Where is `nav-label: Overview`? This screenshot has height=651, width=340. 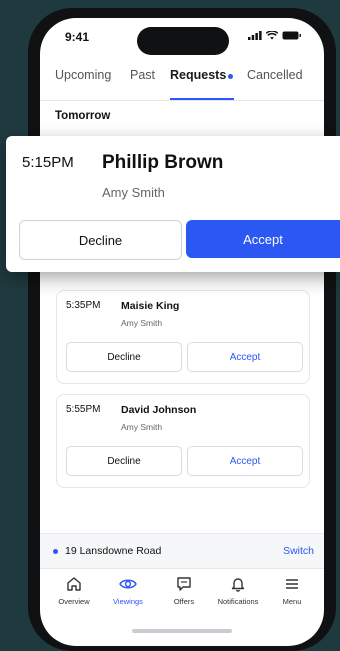
nav-label: Overview is located at coordinates (74, 601).